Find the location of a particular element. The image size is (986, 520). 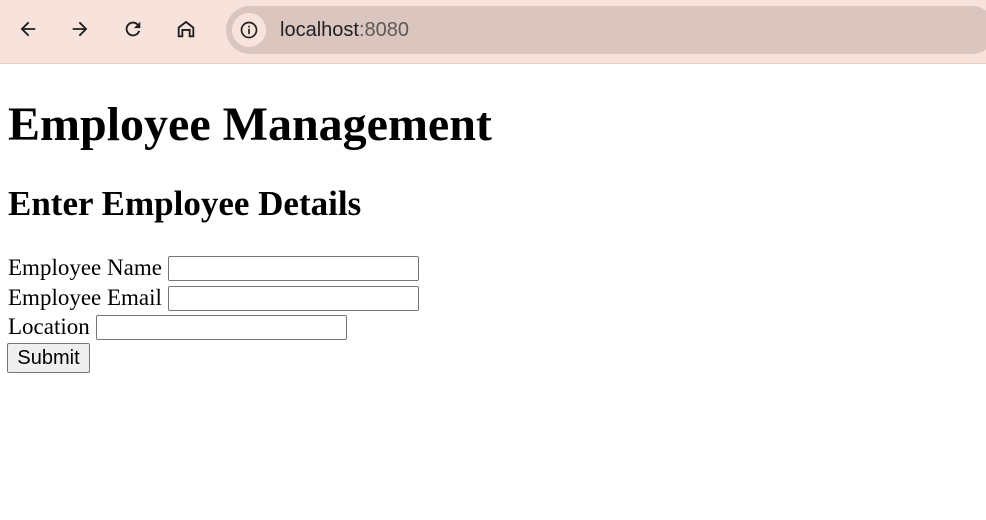

submit-button: Submit is located at coordinates (48, 358).